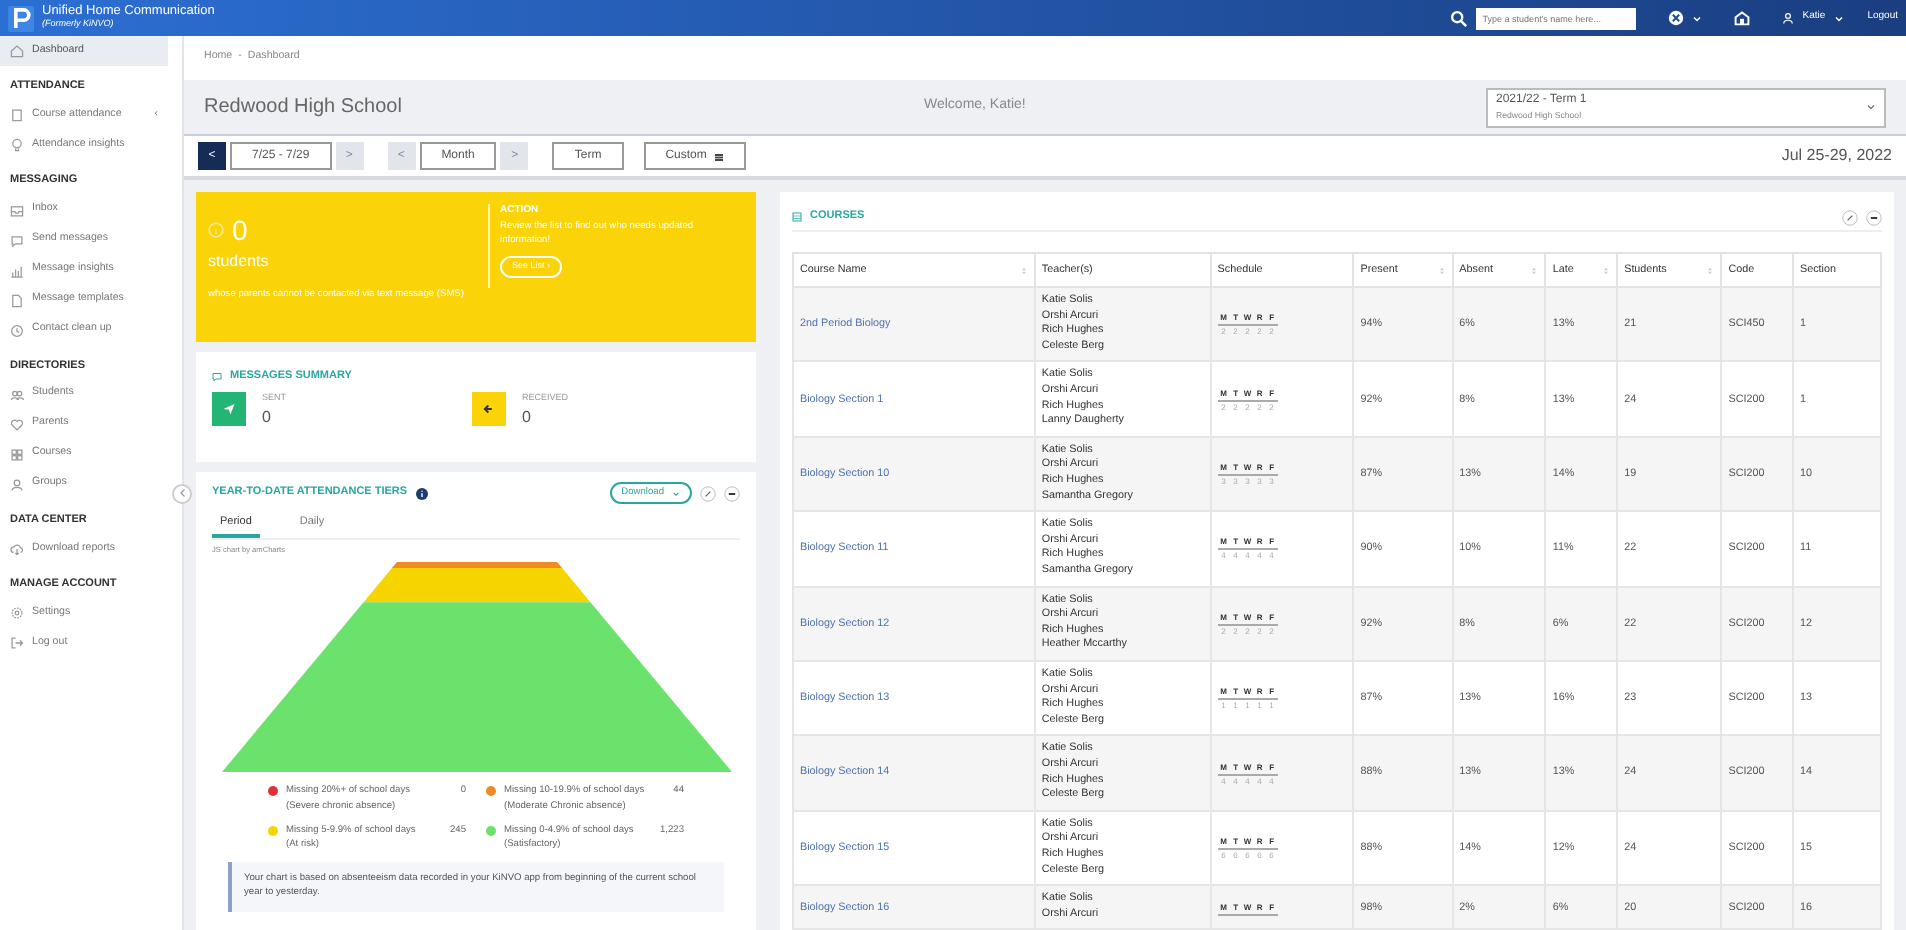  I want to click on student-count: 0, so click(240, 230).